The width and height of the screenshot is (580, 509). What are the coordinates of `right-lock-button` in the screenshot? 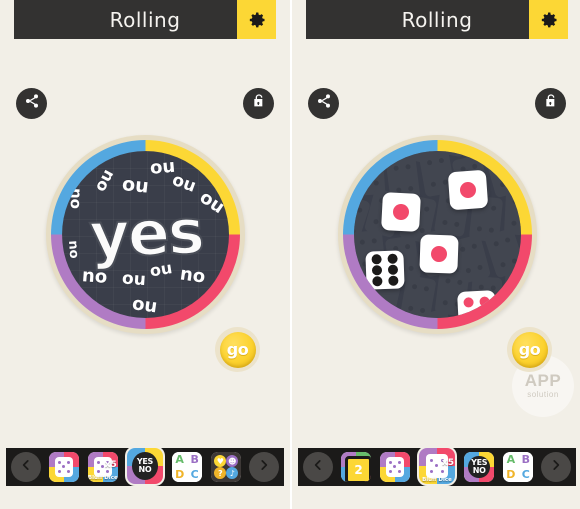 It's located at (550, 103).